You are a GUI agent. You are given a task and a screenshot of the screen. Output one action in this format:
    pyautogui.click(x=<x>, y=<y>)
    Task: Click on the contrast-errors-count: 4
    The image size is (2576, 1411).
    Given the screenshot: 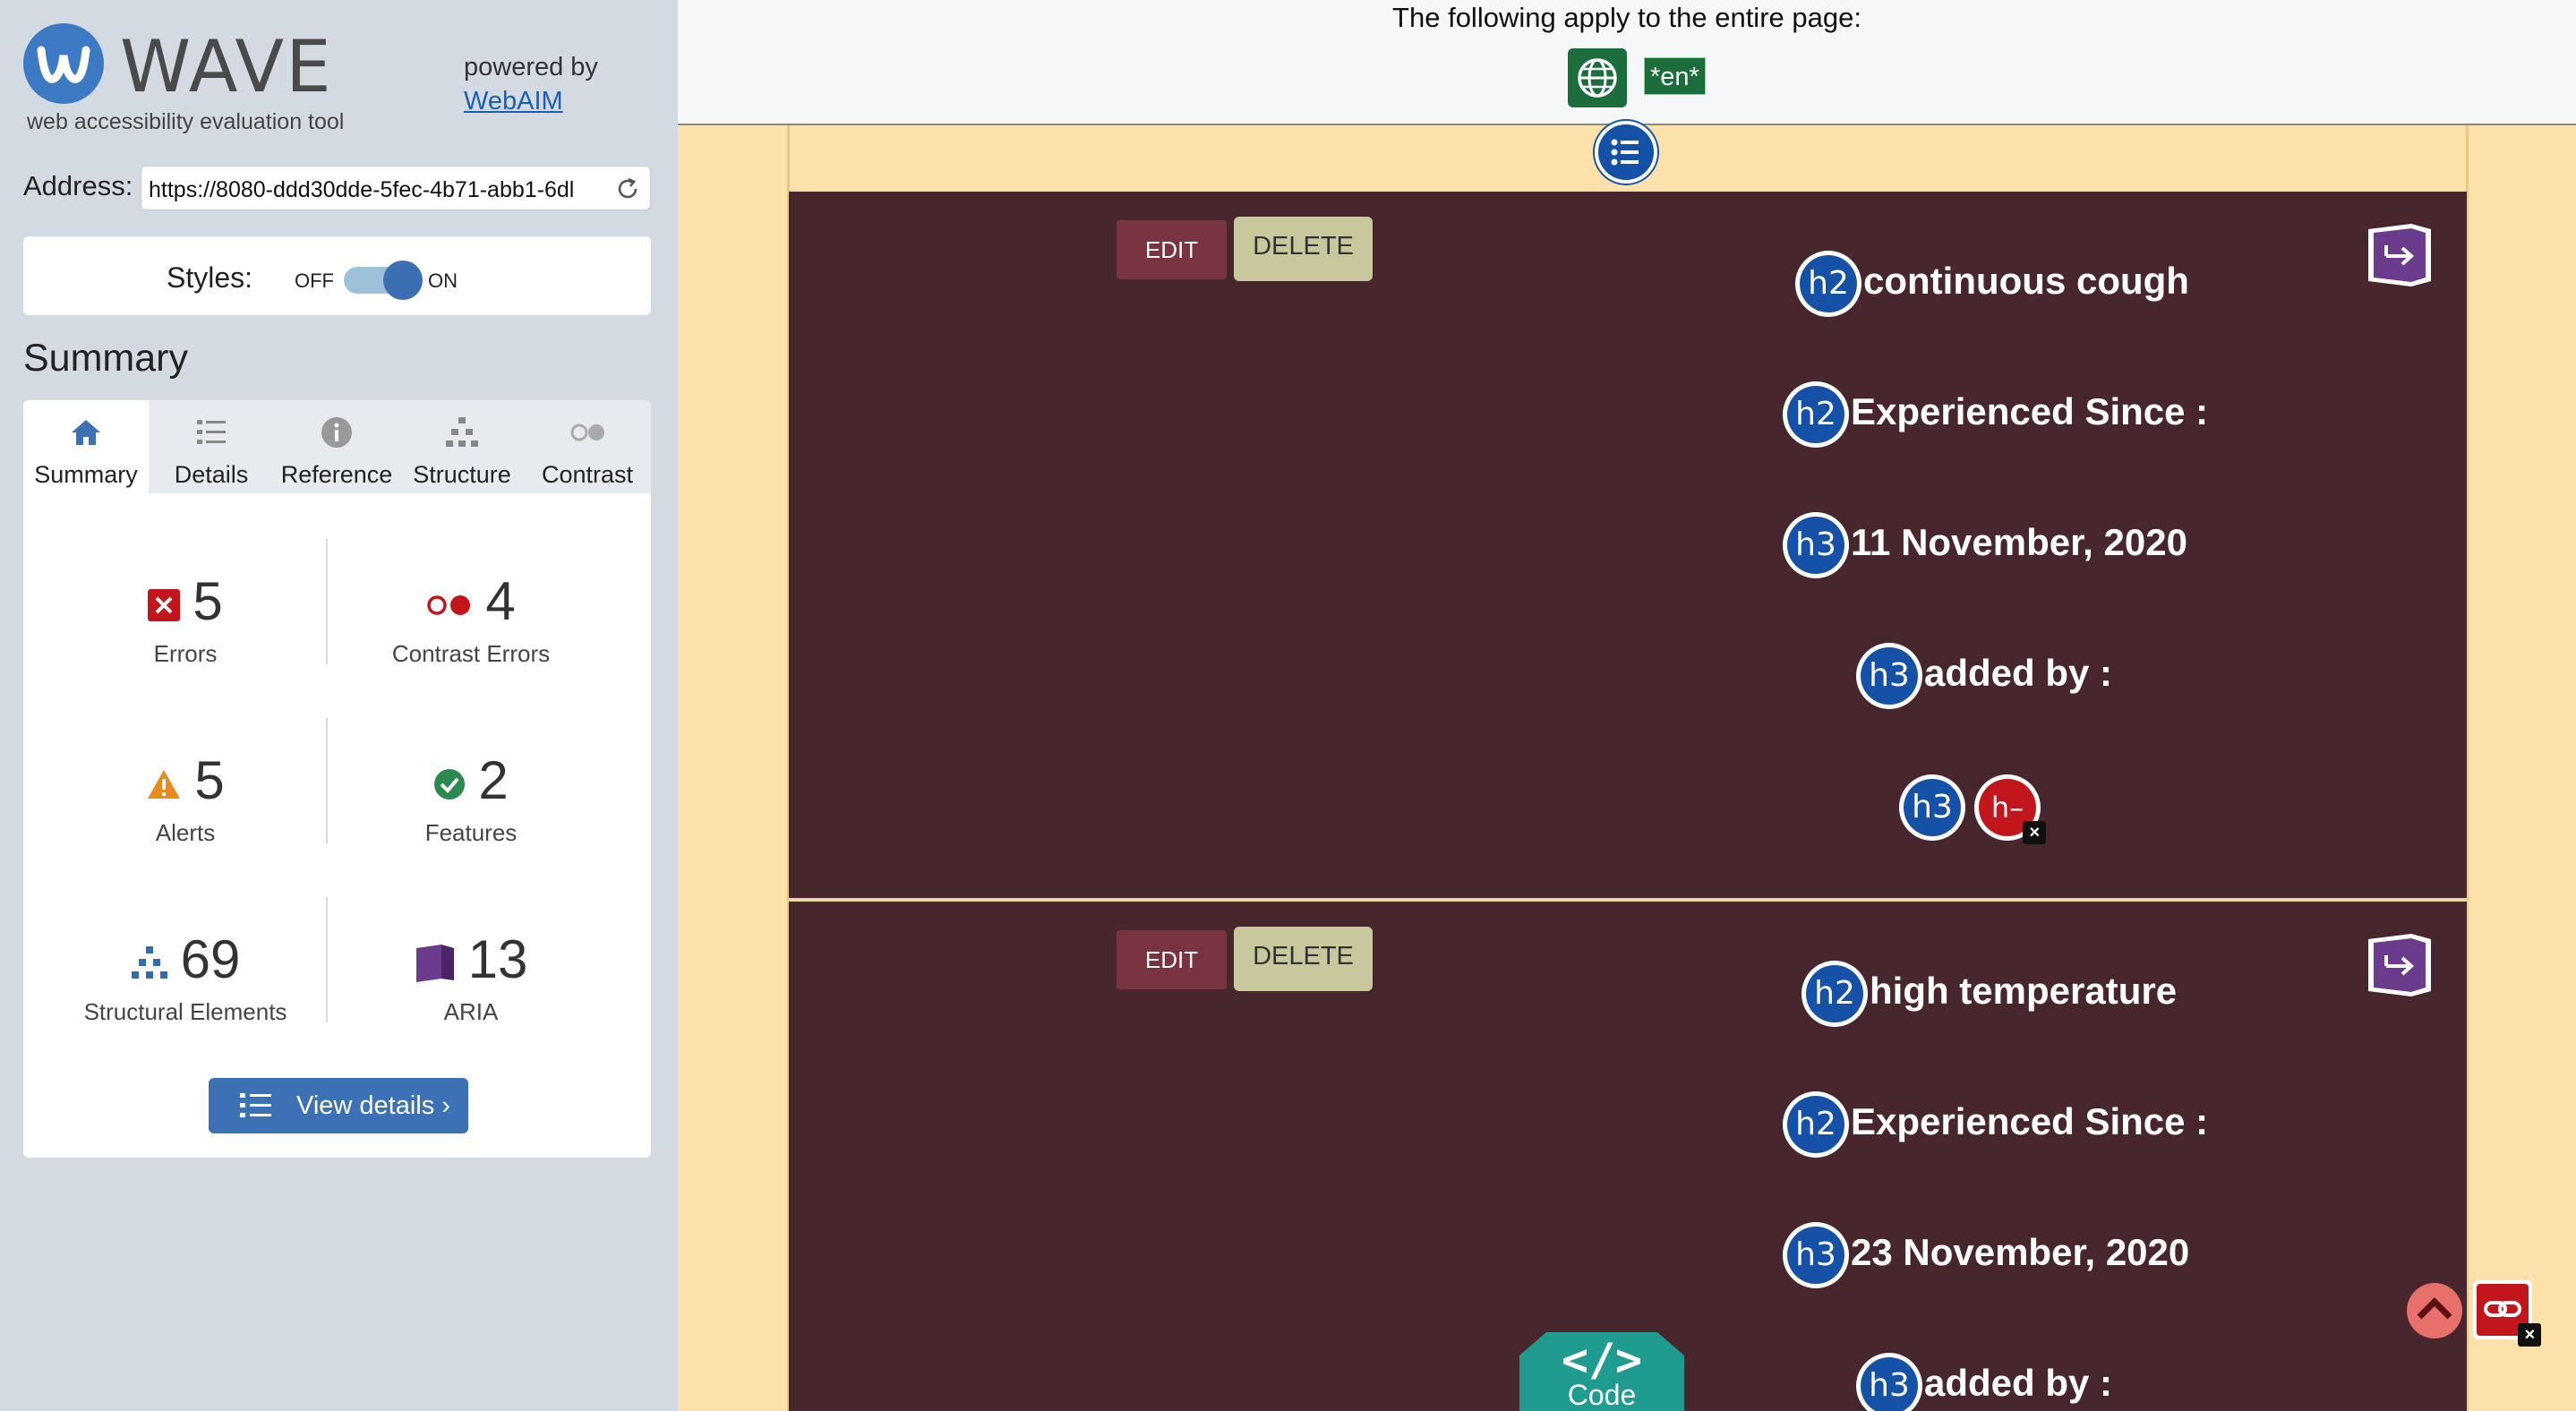 What is the action you would take?
    pyautogui.click(x=500, y=601)
    